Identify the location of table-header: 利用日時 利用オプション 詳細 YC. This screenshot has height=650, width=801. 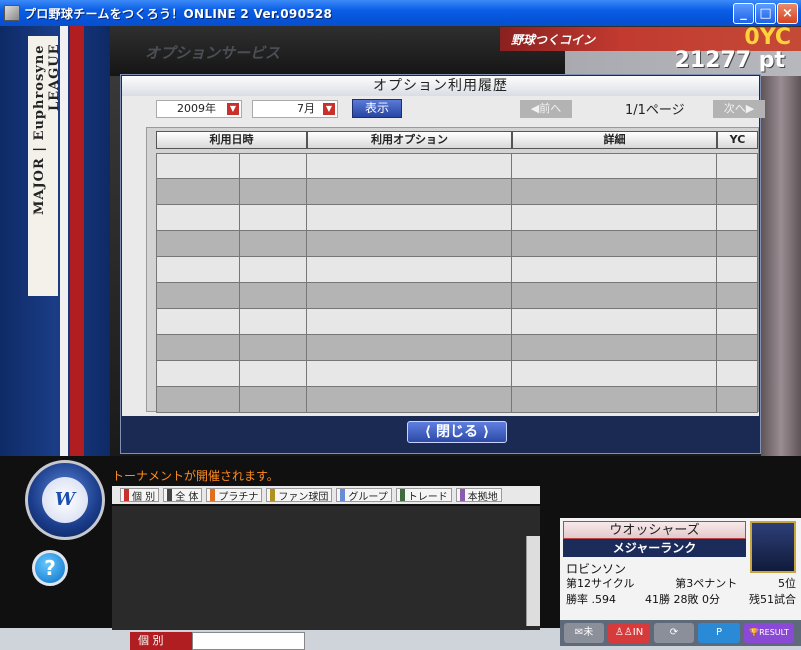
(457, 140).